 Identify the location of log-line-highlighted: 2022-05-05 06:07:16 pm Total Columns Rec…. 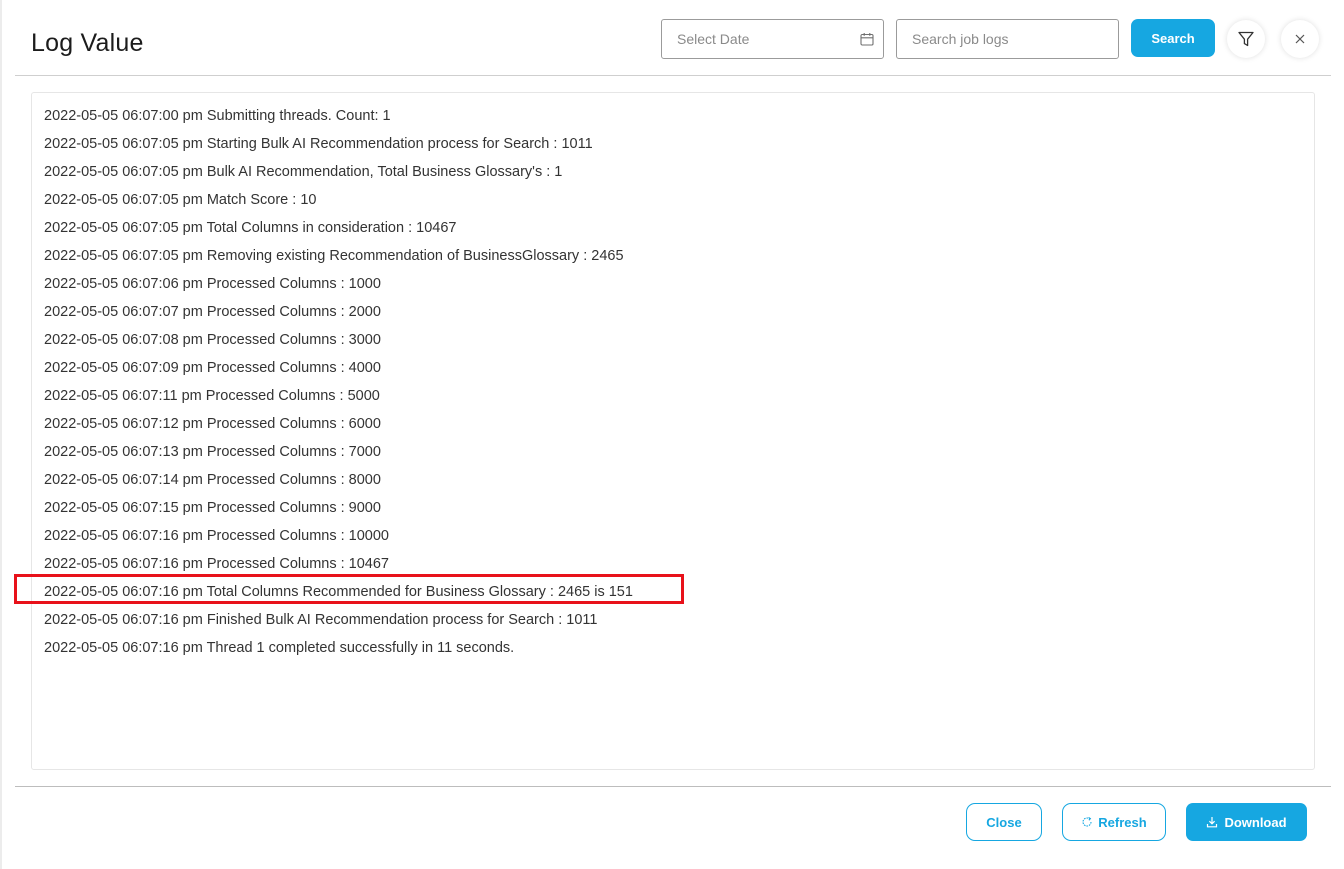
(338, 592).